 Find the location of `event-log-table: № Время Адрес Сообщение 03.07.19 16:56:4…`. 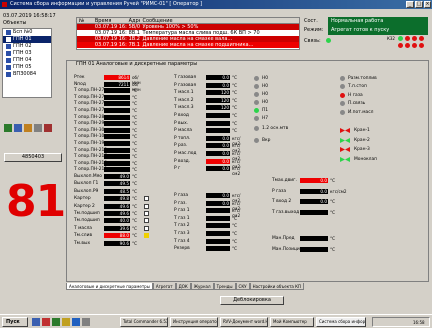

event-log-table: № Время Адрес Сообщение 03.07.19 16:56:4… is located at coordinates (188, 33).